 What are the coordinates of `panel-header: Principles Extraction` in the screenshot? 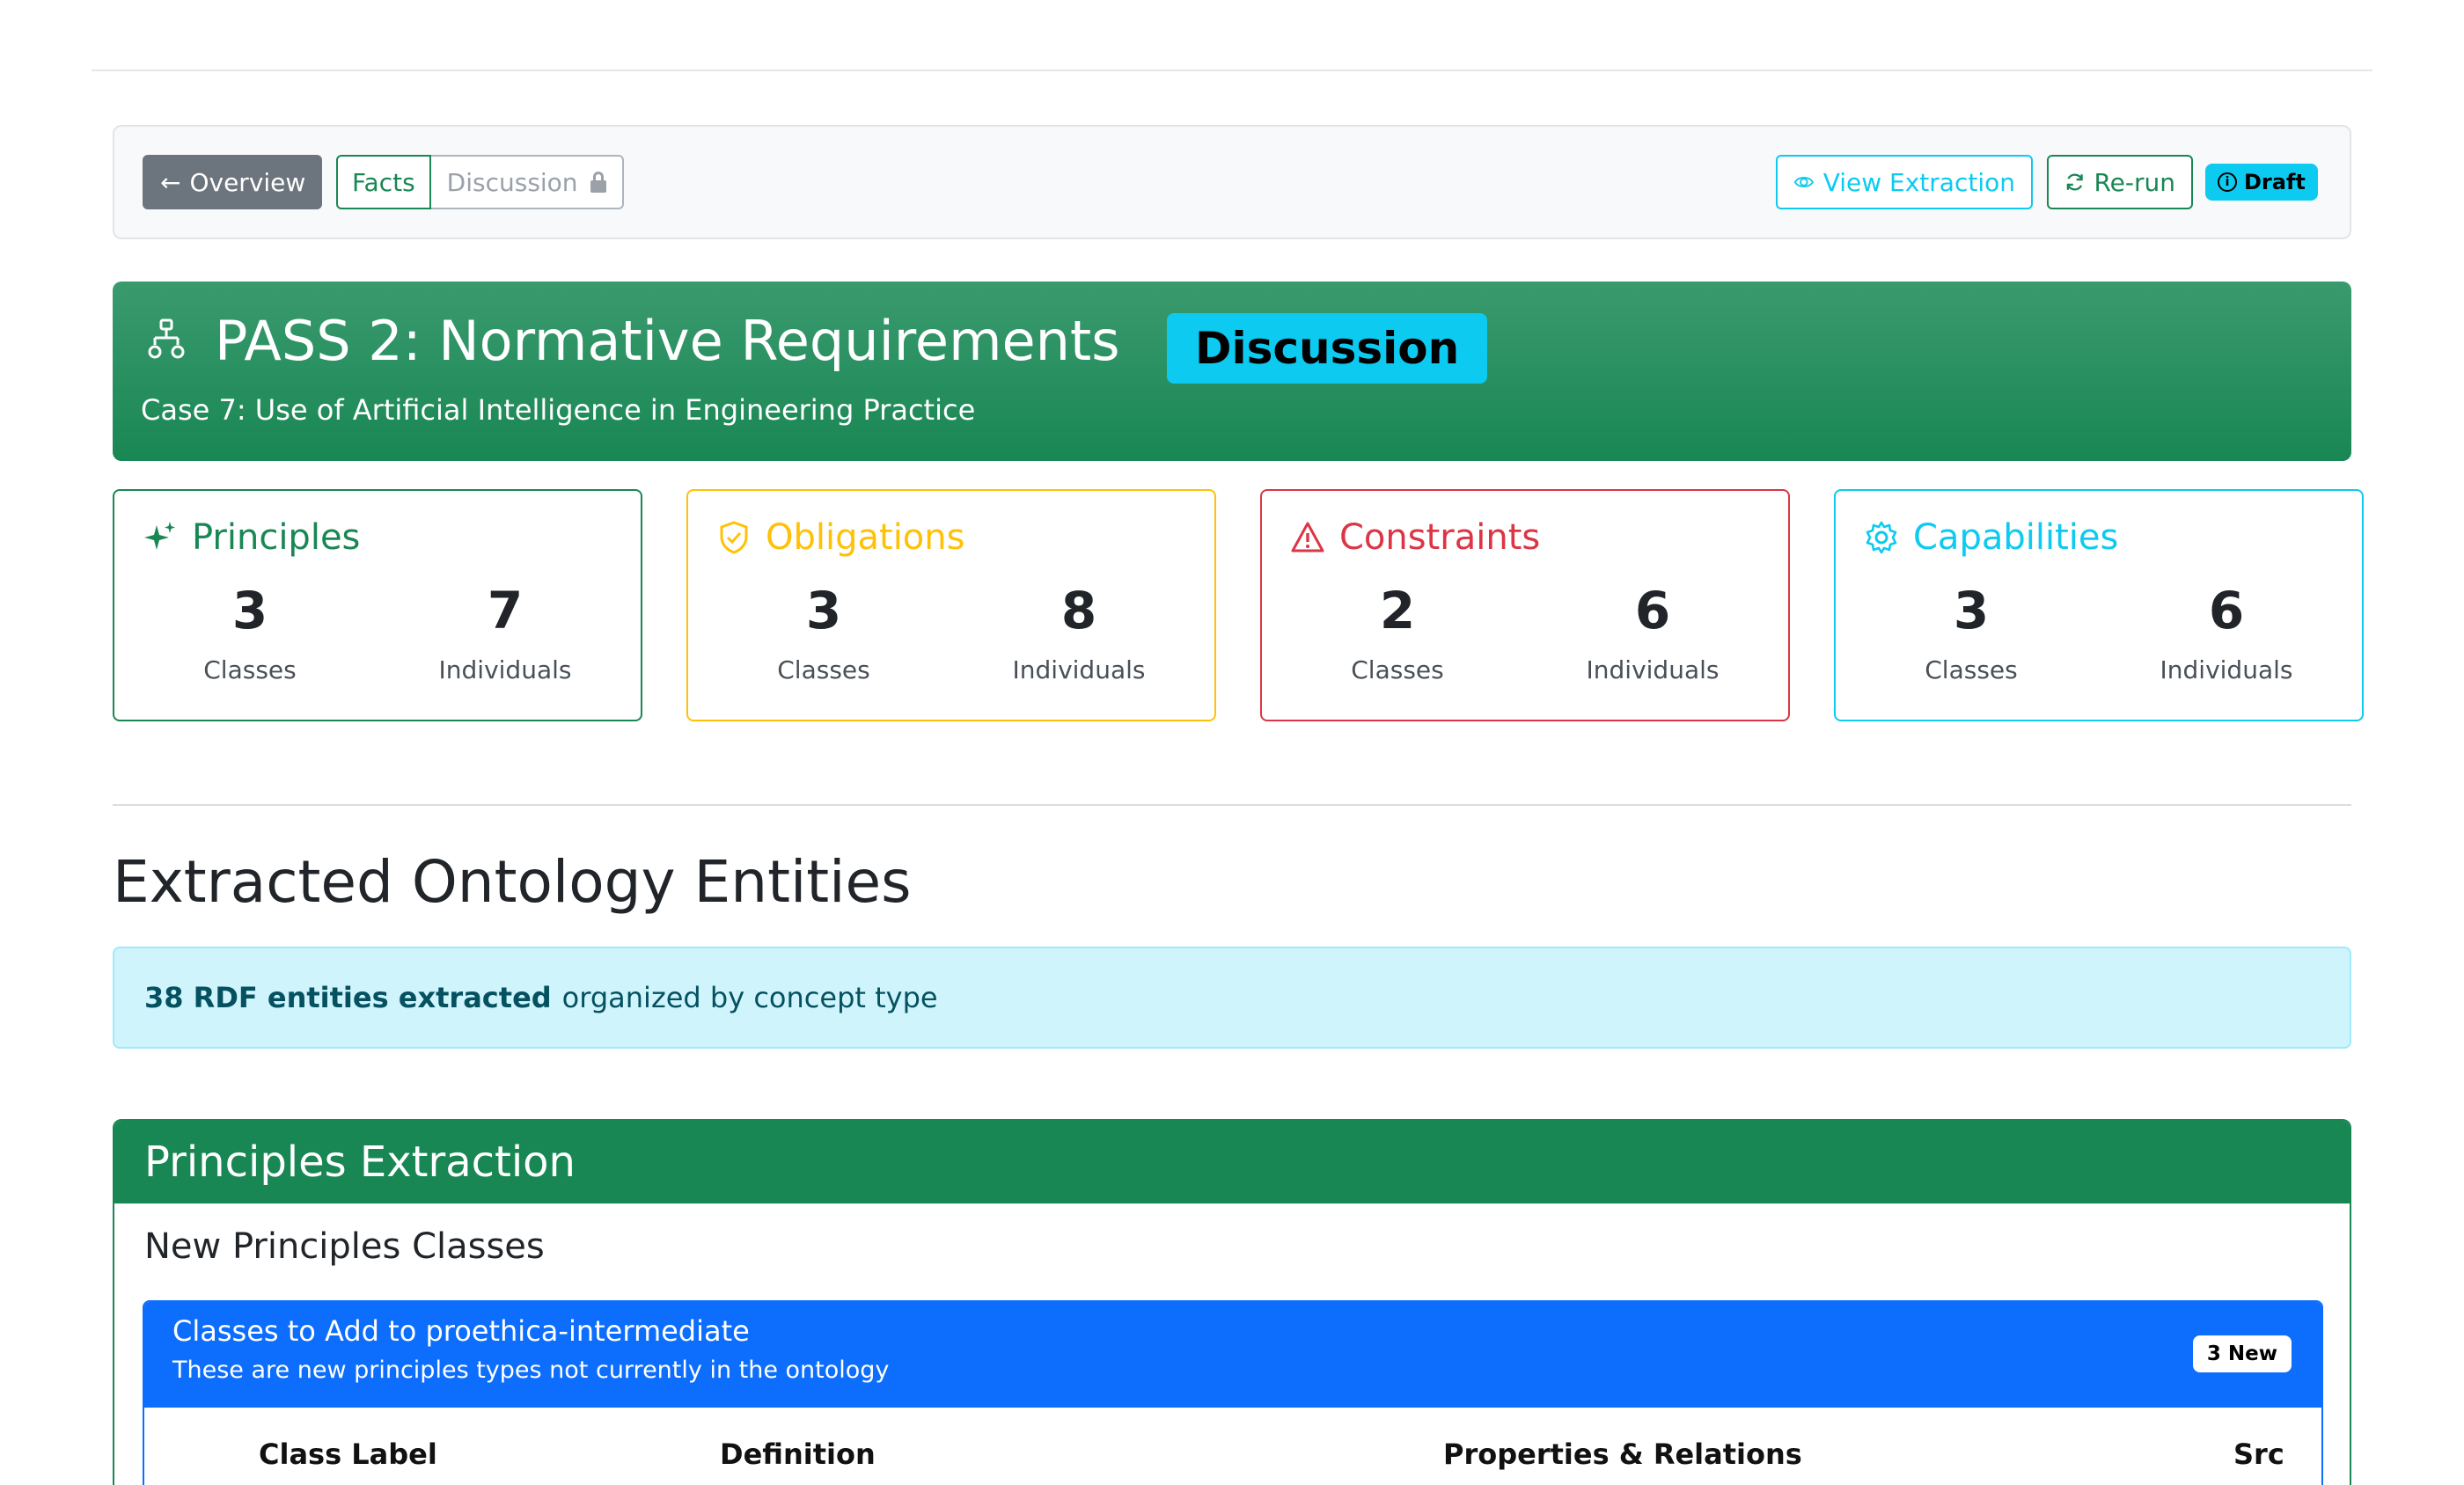 It's located at (1232, 1162).